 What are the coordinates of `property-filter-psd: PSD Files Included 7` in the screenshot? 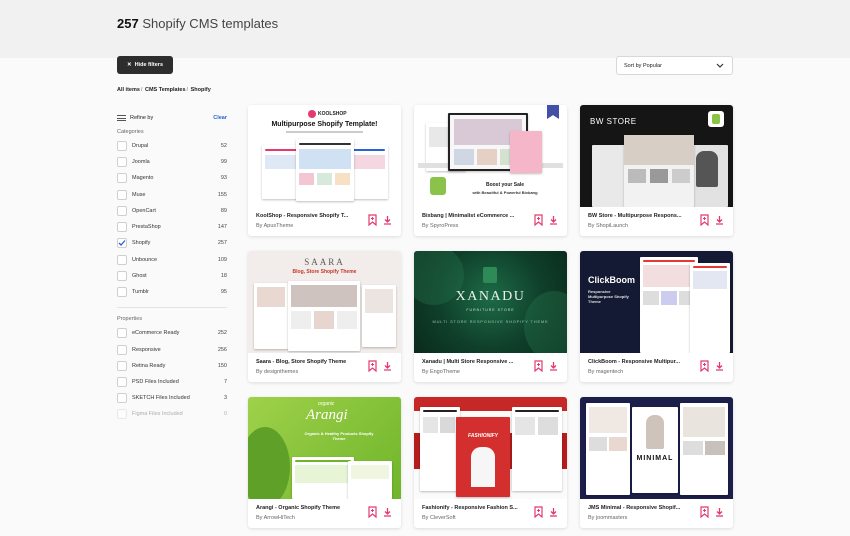 It's located at (172, 382).